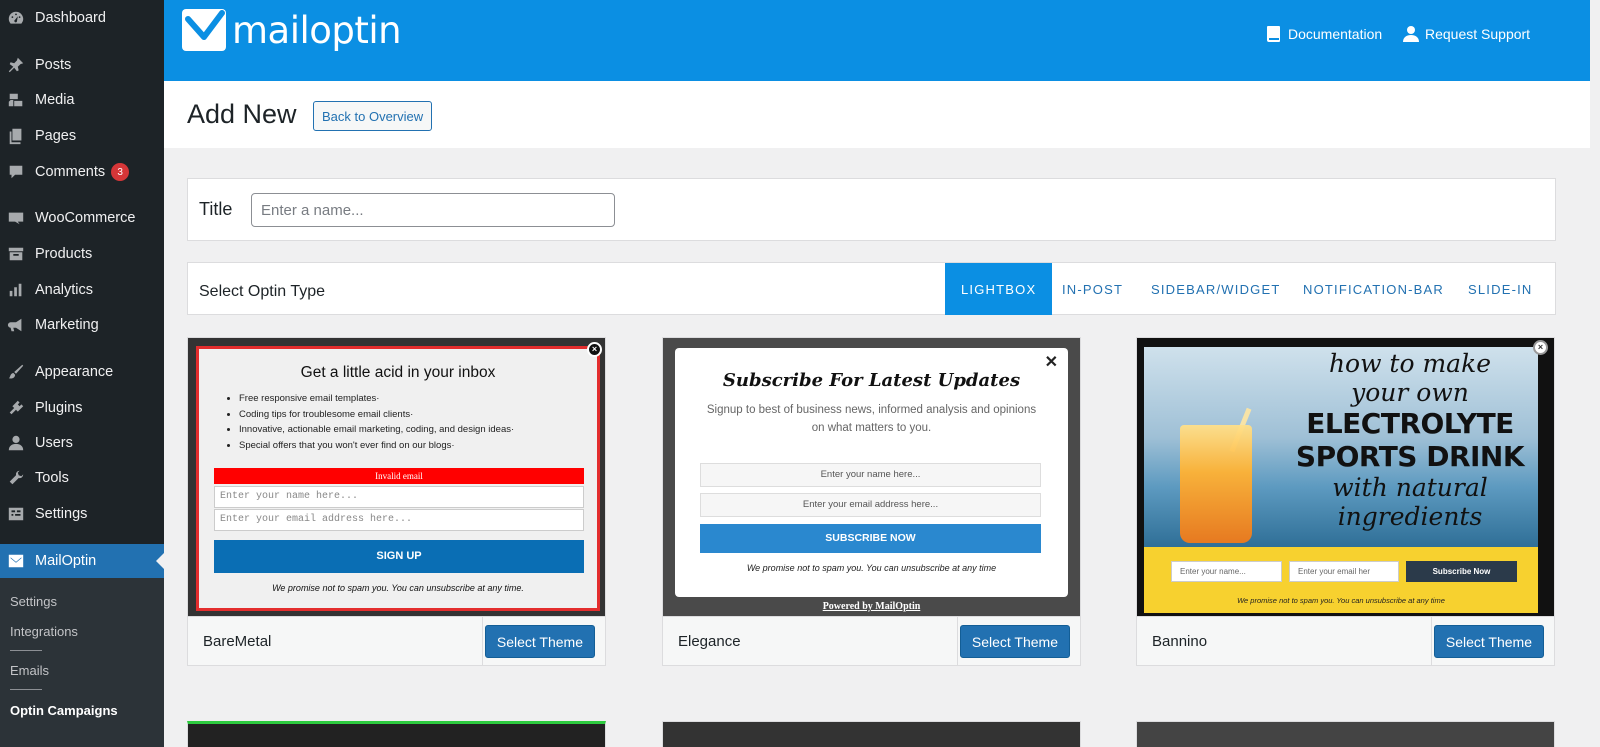 The image size is (1600, 747). Describe the element at coordinates (16, 100) in the screenshot. I see `media-icon` at that location.